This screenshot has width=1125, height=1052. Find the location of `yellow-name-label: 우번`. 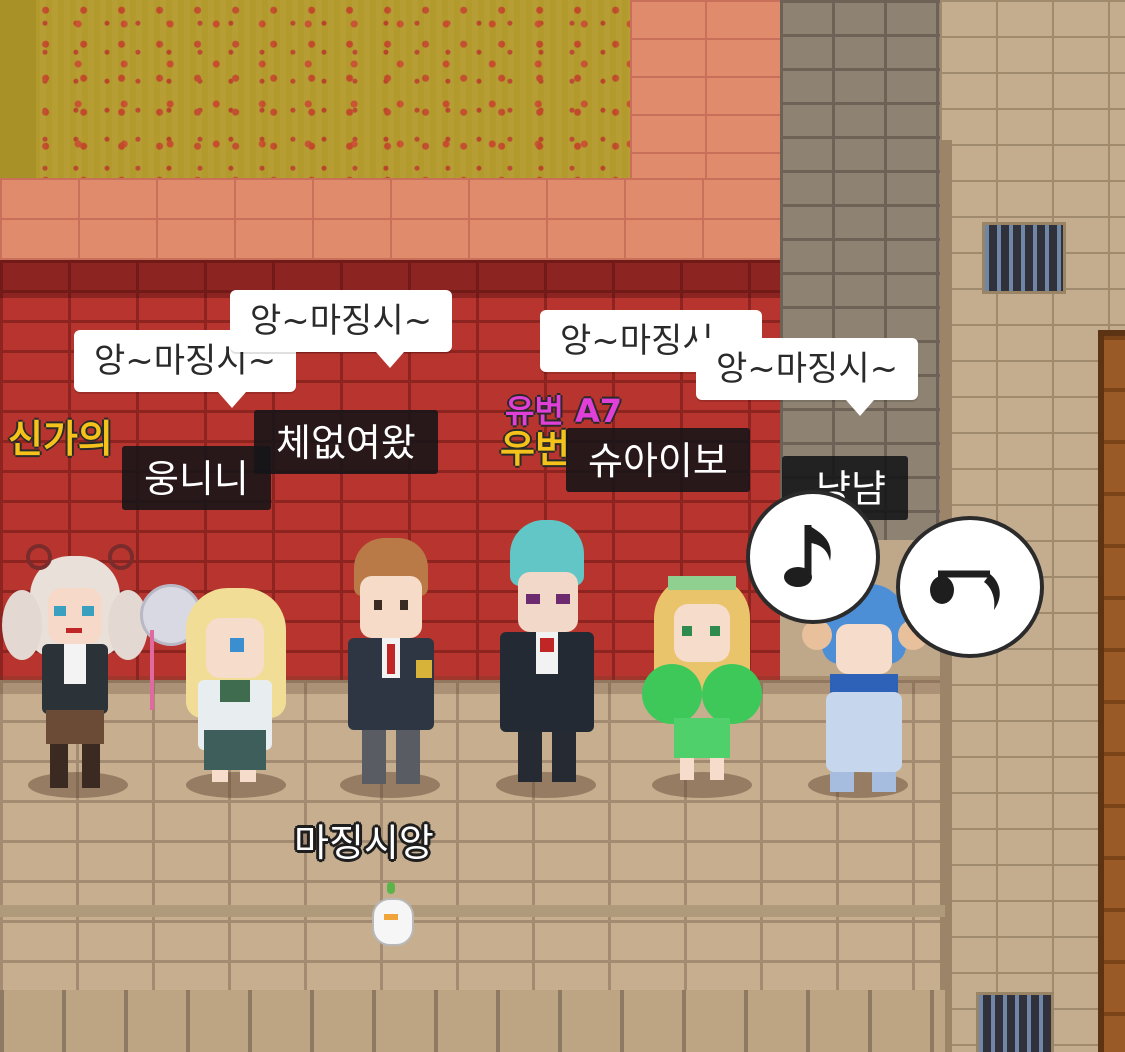

yellow-name-label: 우번 is located at coordinates (535, 449).